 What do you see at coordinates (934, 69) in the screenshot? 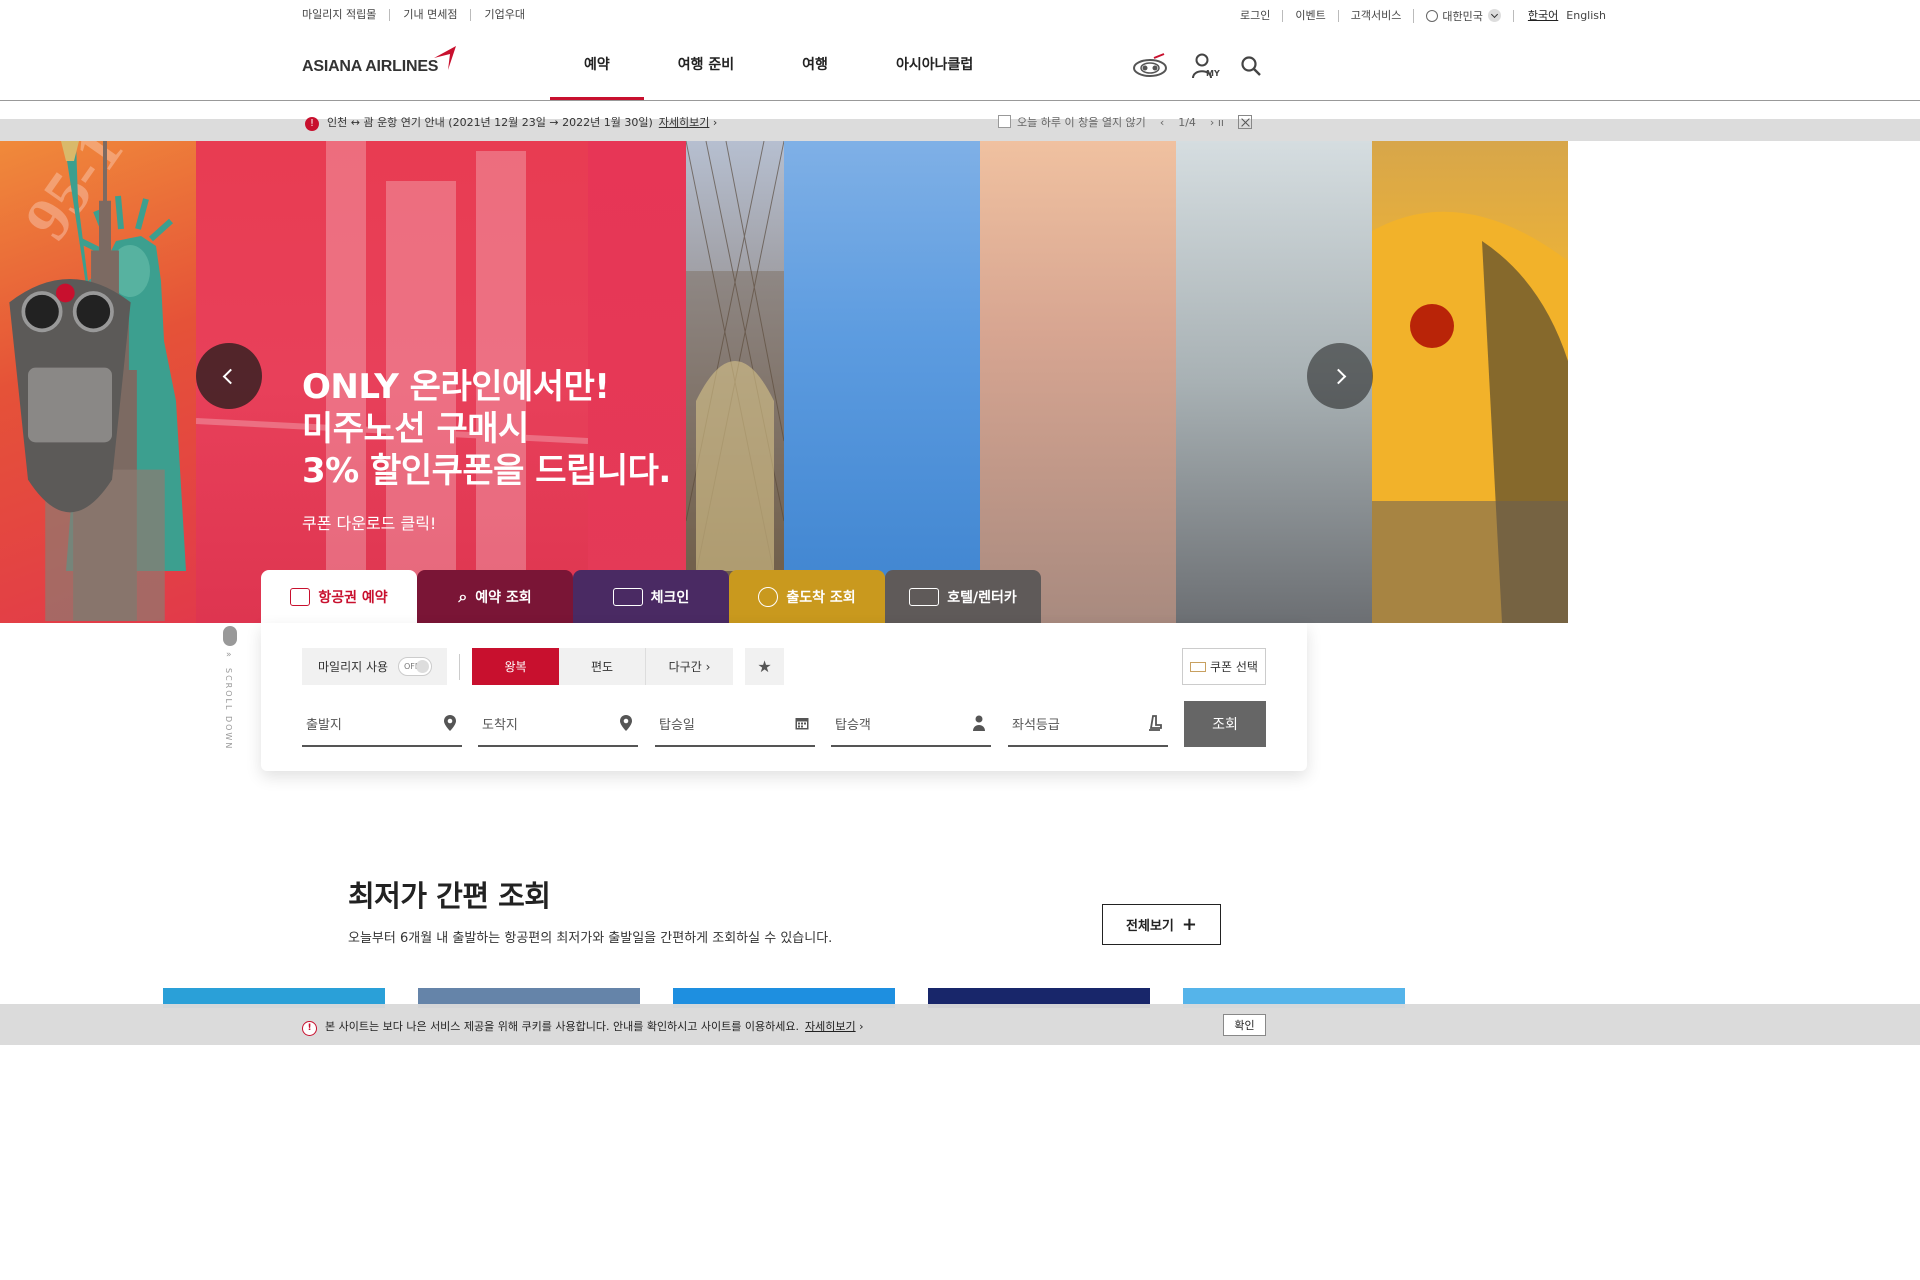
I see `nav-asiana-club: 아시아나클럽` at bounding box center [934, 69].